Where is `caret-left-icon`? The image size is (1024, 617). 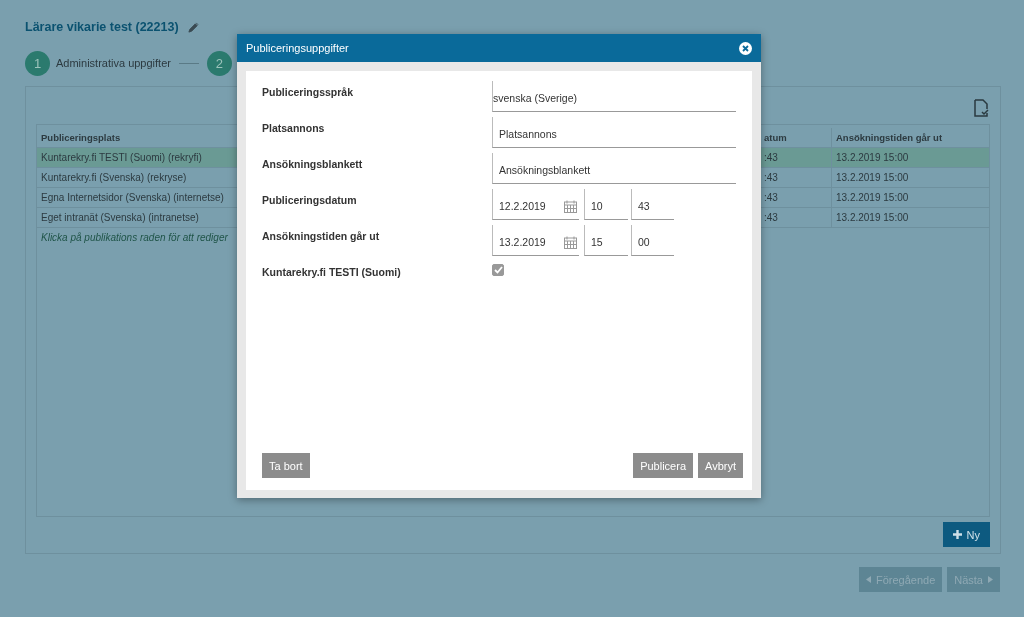 caret-left-icon is located at coordinates (868, 579).